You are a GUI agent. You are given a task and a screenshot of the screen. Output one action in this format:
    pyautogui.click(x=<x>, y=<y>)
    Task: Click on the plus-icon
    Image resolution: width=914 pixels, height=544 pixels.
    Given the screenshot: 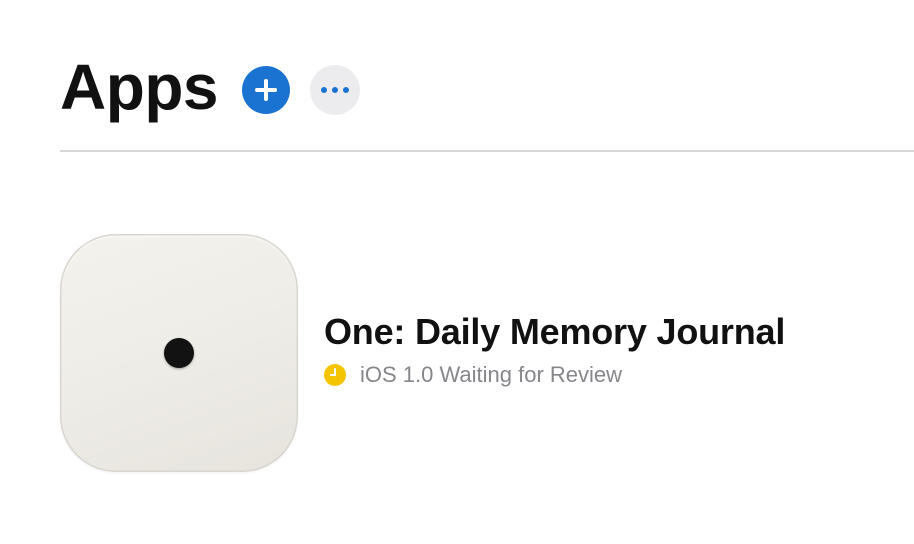 What is the action you would take?
    pyautogui.click(x=266, y=90)
    